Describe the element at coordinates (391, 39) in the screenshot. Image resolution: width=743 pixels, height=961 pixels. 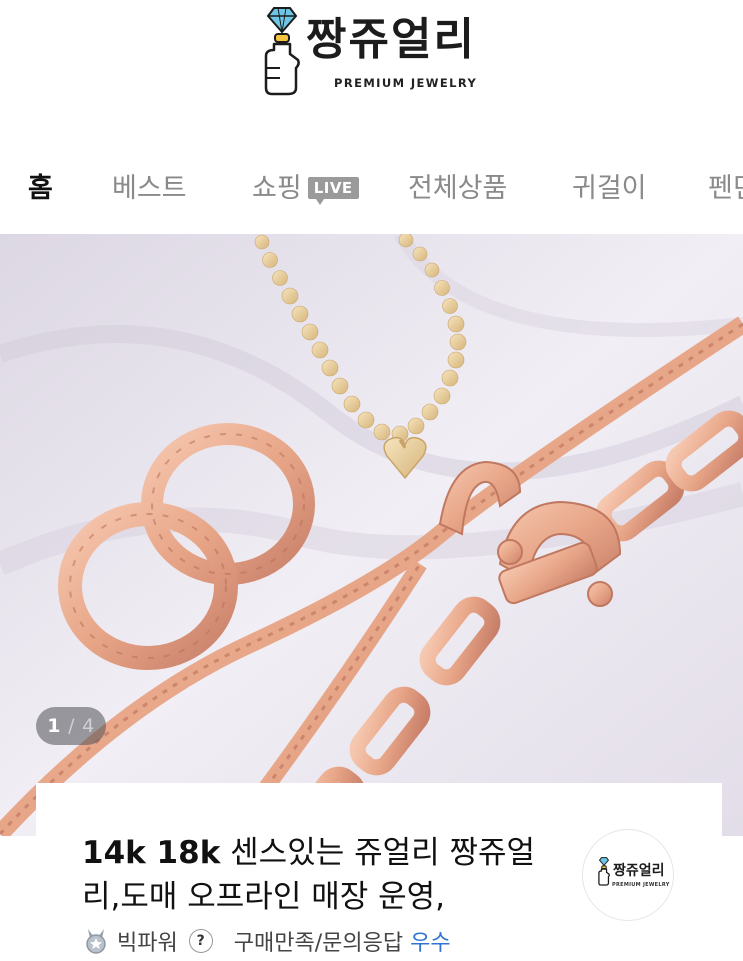
I see `logo-title: 짱쥬얼리` at that location.